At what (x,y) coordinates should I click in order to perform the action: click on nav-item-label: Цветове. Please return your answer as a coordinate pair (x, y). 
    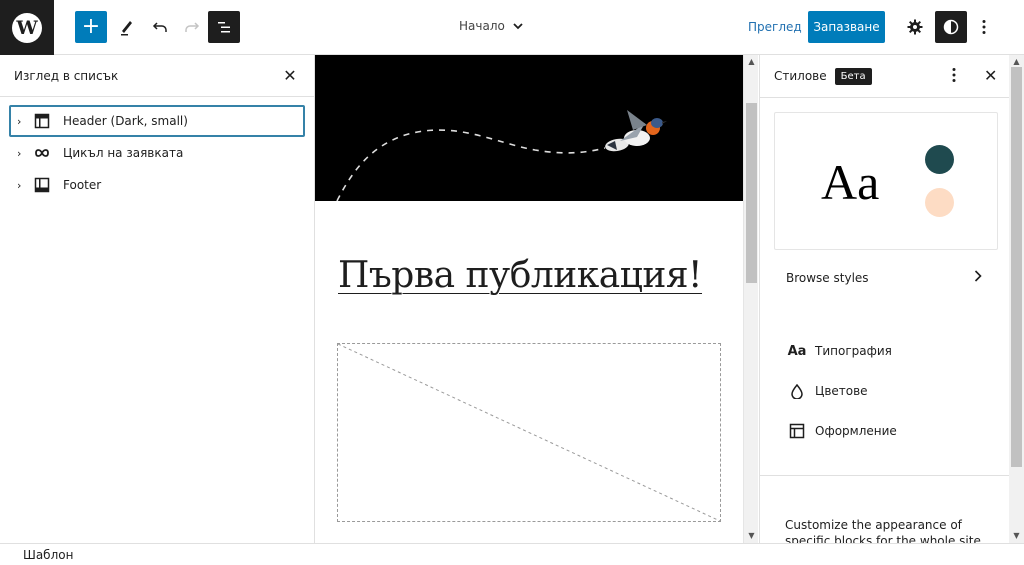
    Looking at the image, I should click on (841, 391).